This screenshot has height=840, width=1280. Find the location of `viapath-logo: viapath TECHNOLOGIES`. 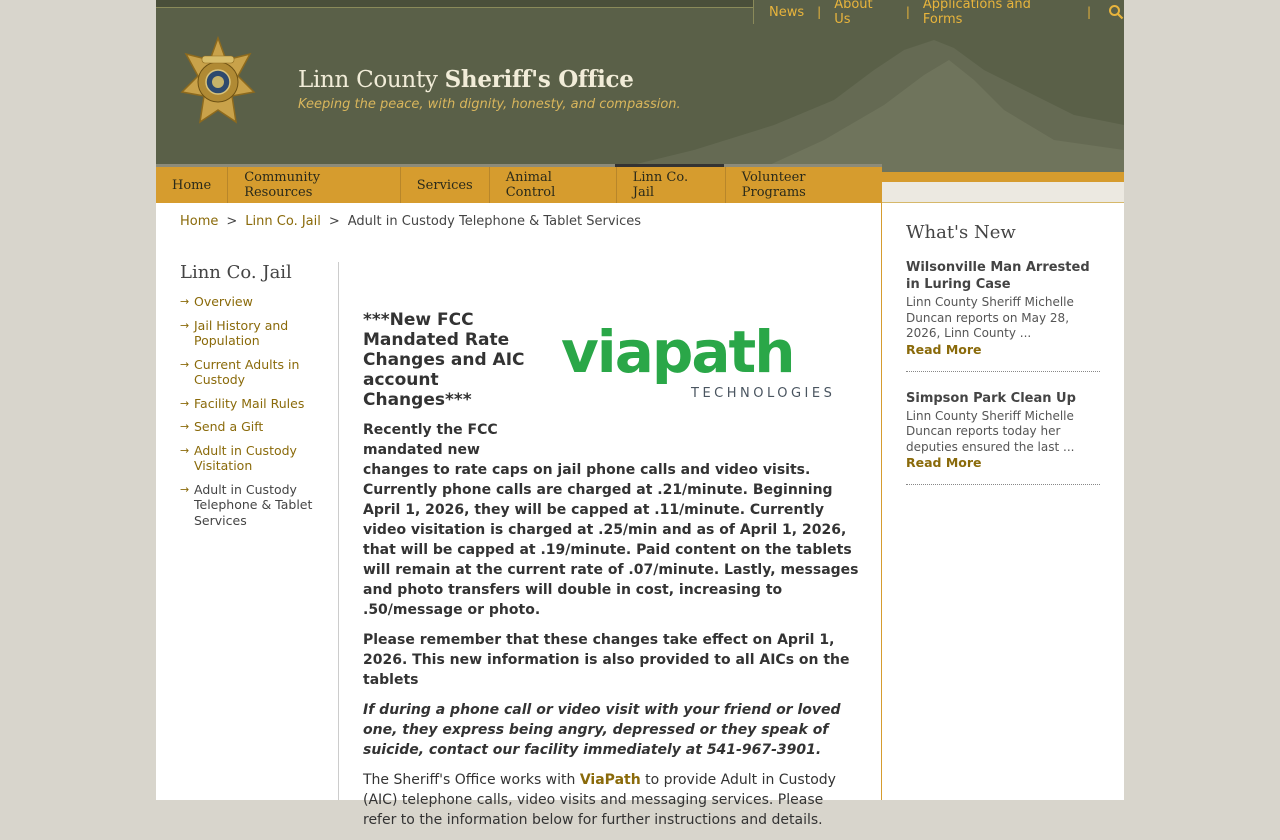

viapath-logo: viapath TECHNOLOGIES is located at coordinates (711, 360).